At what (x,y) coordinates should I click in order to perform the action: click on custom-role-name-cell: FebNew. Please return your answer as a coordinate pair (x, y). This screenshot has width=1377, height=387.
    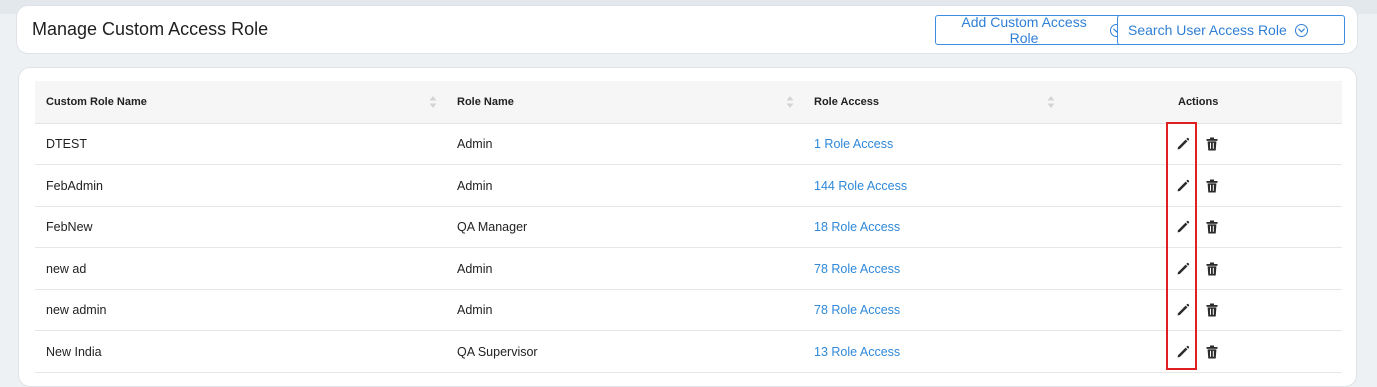
    Looking at the image, I should click on (69, 227).